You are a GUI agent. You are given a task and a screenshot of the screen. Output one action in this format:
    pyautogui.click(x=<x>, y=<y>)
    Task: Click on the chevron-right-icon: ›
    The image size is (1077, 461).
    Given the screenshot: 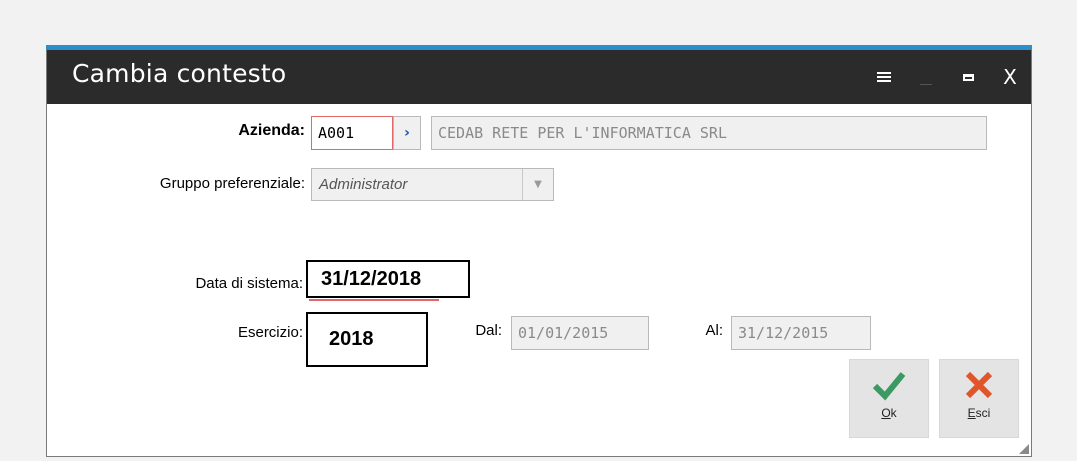 What is the action you would take?
    pyautogui.click(x=407, y=133)
    